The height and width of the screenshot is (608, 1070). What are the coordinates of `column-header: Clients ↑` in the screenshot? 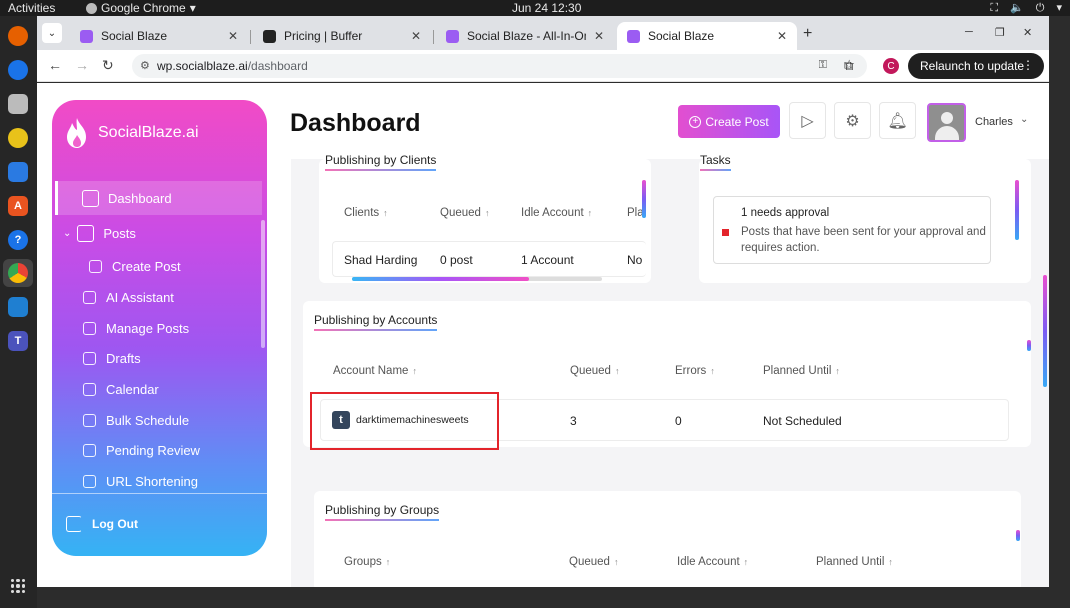 It's located at (366, 213).